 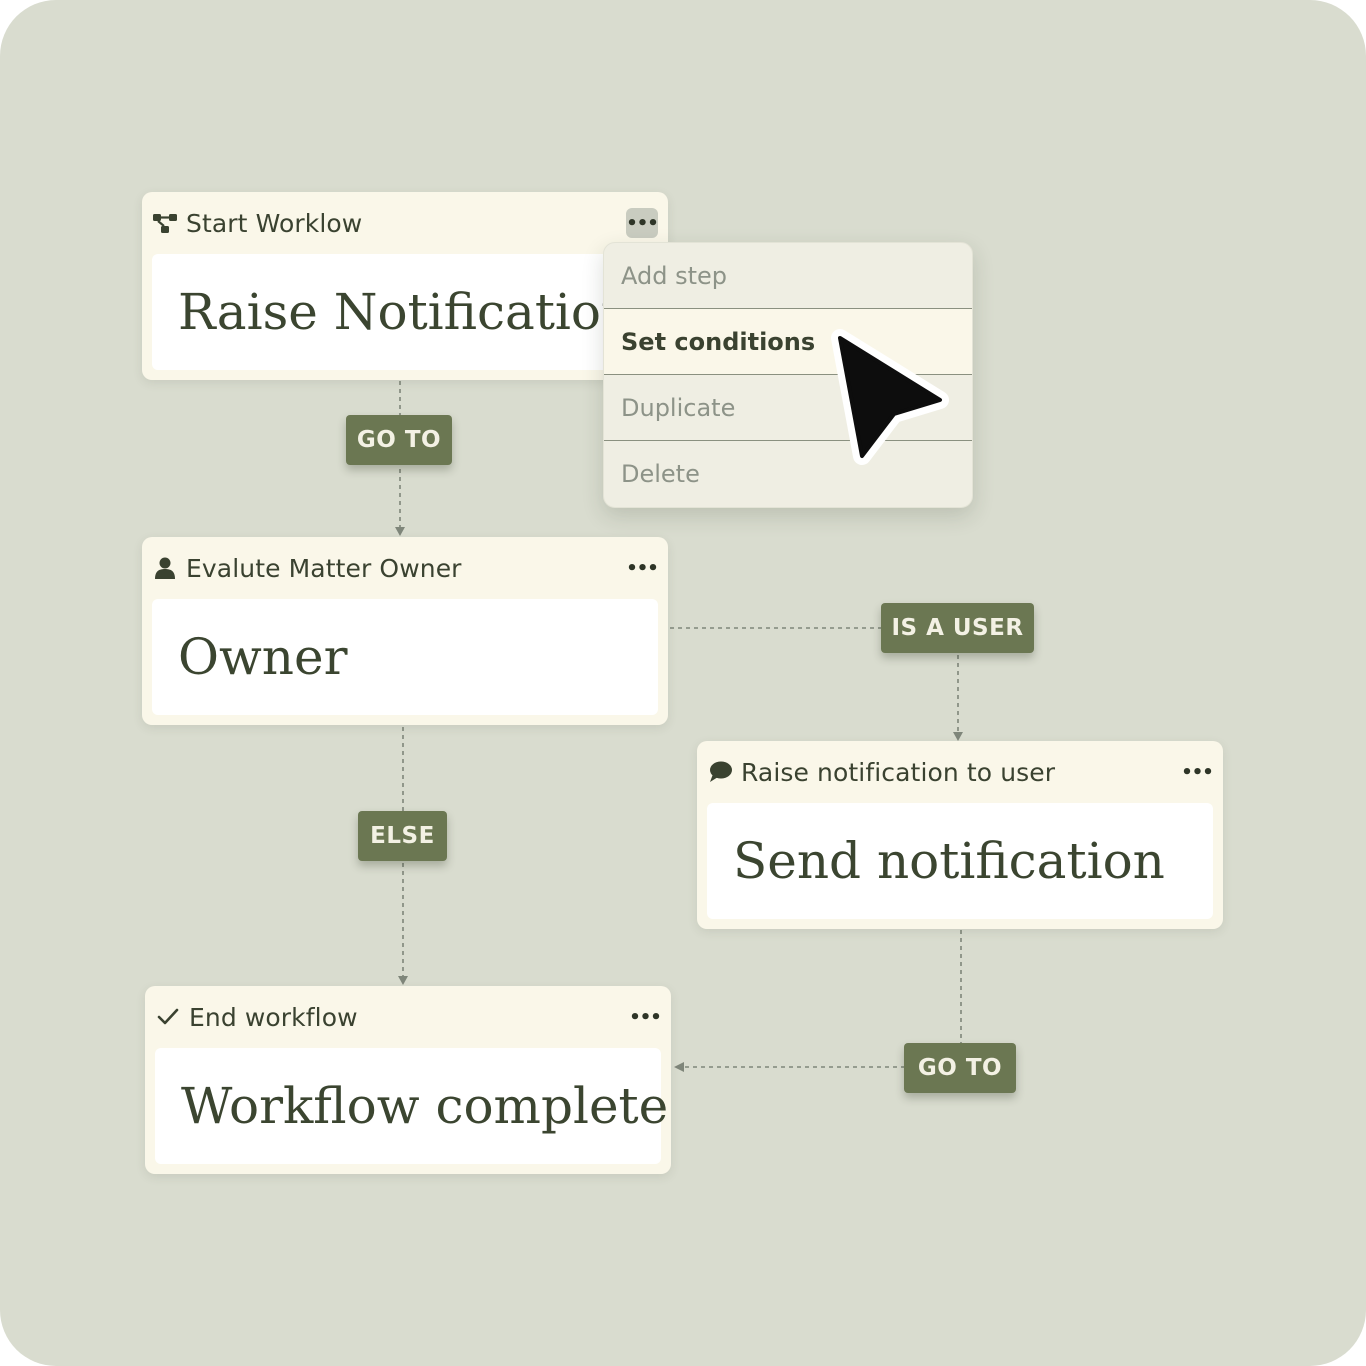 What do you see at coordinates (949, 861) in the screenshot?
I see `node-value: Send notification` at bounding box center [949, 861].